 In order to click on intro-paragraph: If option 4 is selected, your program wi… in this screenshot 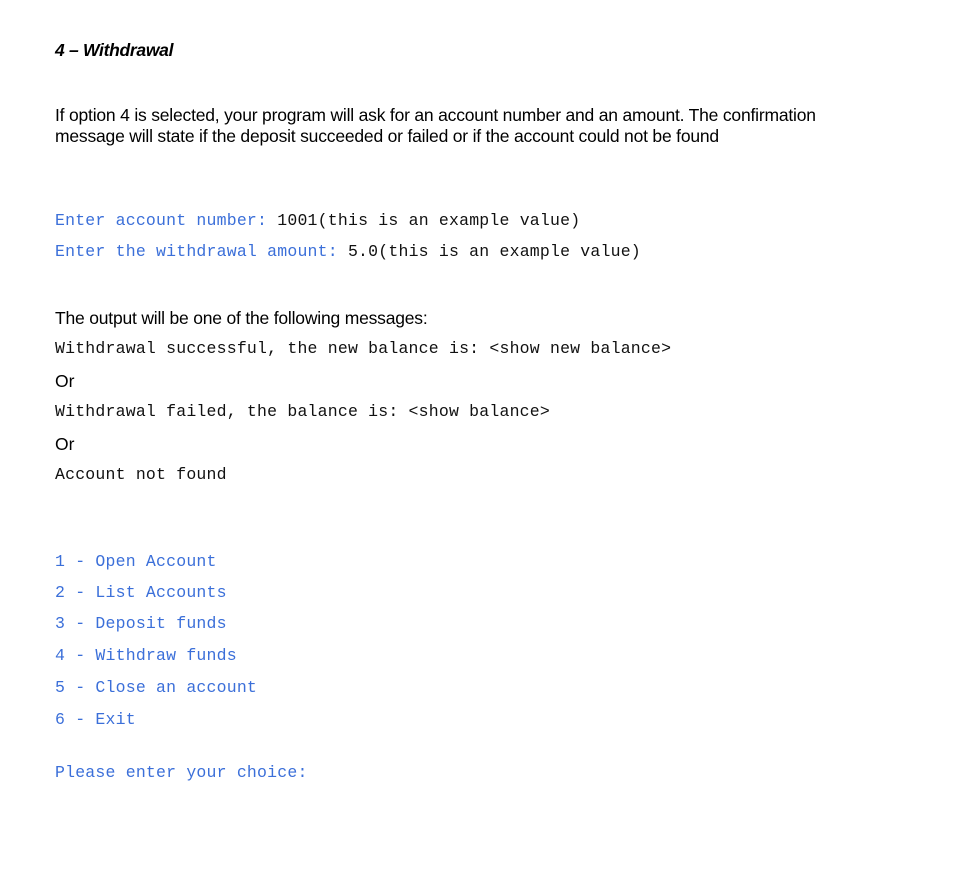, I will do `click(435, 125)`.